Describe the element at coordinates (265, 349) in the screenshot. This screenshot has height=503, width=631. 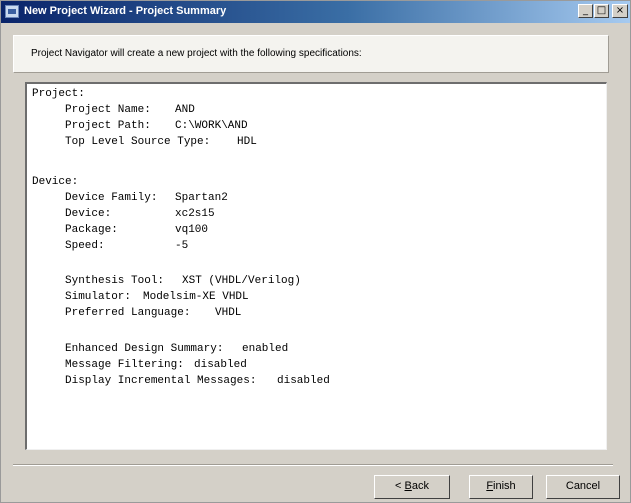
I see `enhanced-design-summary-value: enabled` at that location.